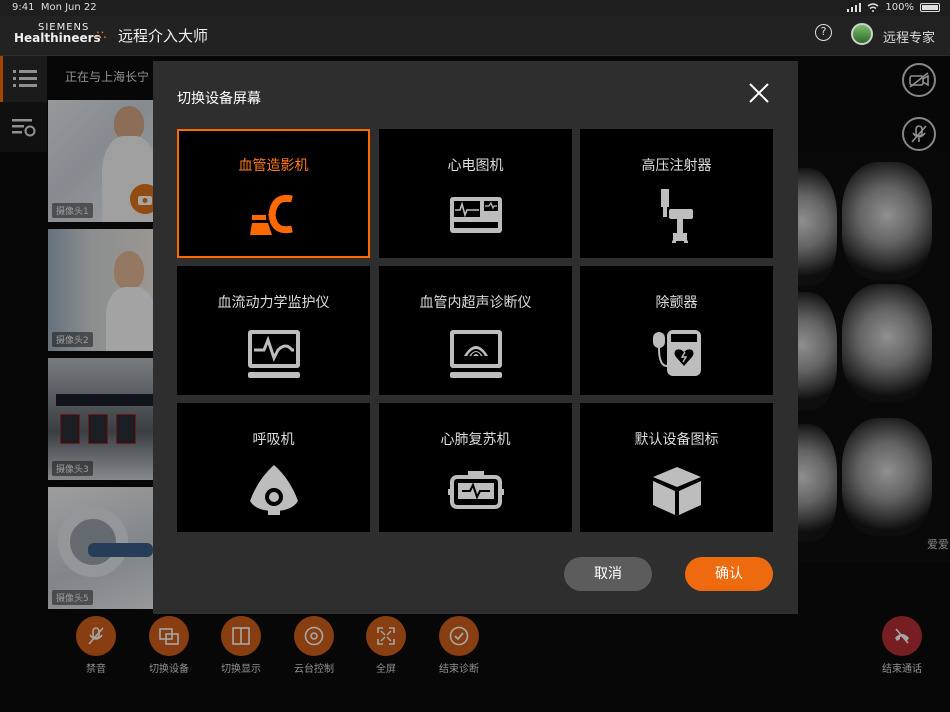  Describe the element at coordinates (273, 354) in the screenshot. I see `hemodynamic-monitor-icon` at that location.